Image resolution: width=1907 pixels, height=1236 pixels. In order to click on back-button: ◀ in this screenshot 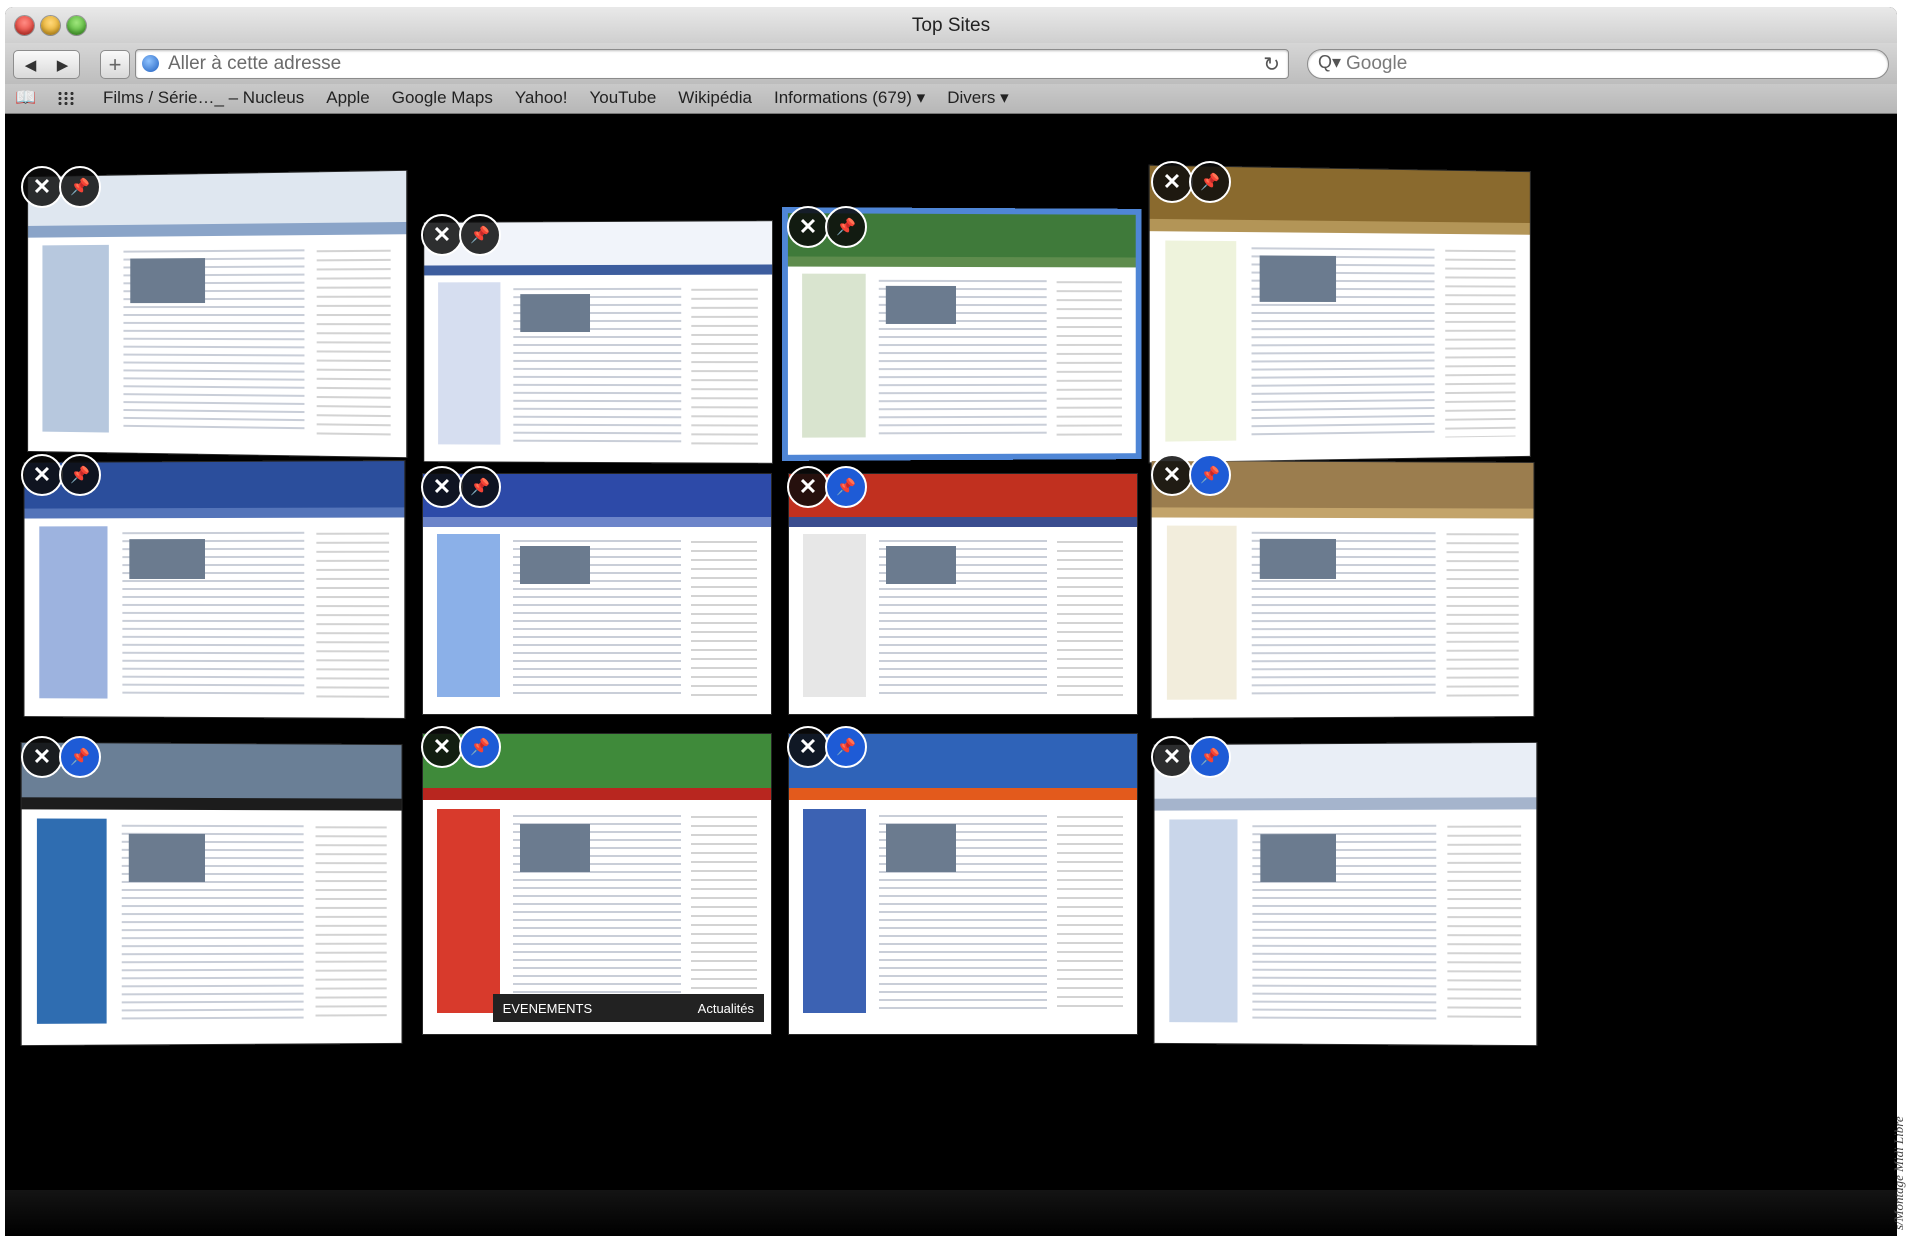, I will do `click(30, 64)`.